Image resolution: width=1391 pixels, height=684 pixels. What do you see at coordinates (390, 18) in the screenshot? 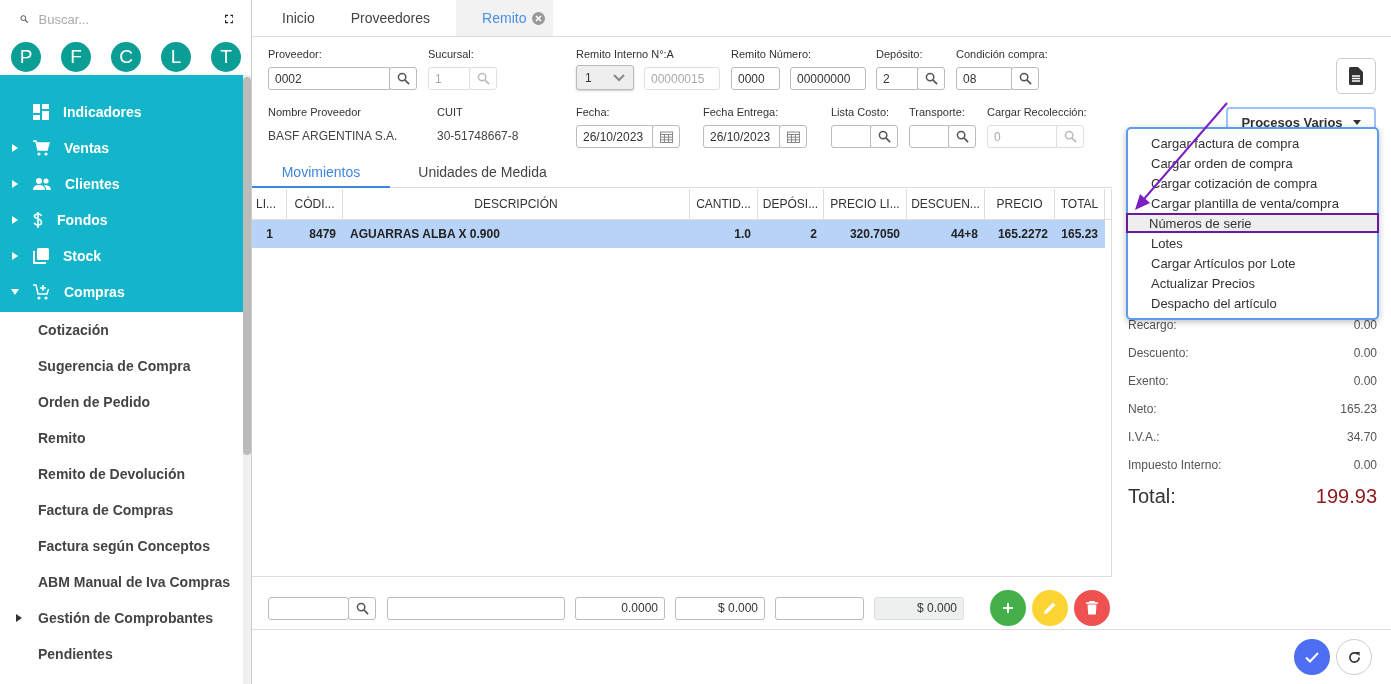
I see `tab: Proveedores` at bounding box center [390, 18].